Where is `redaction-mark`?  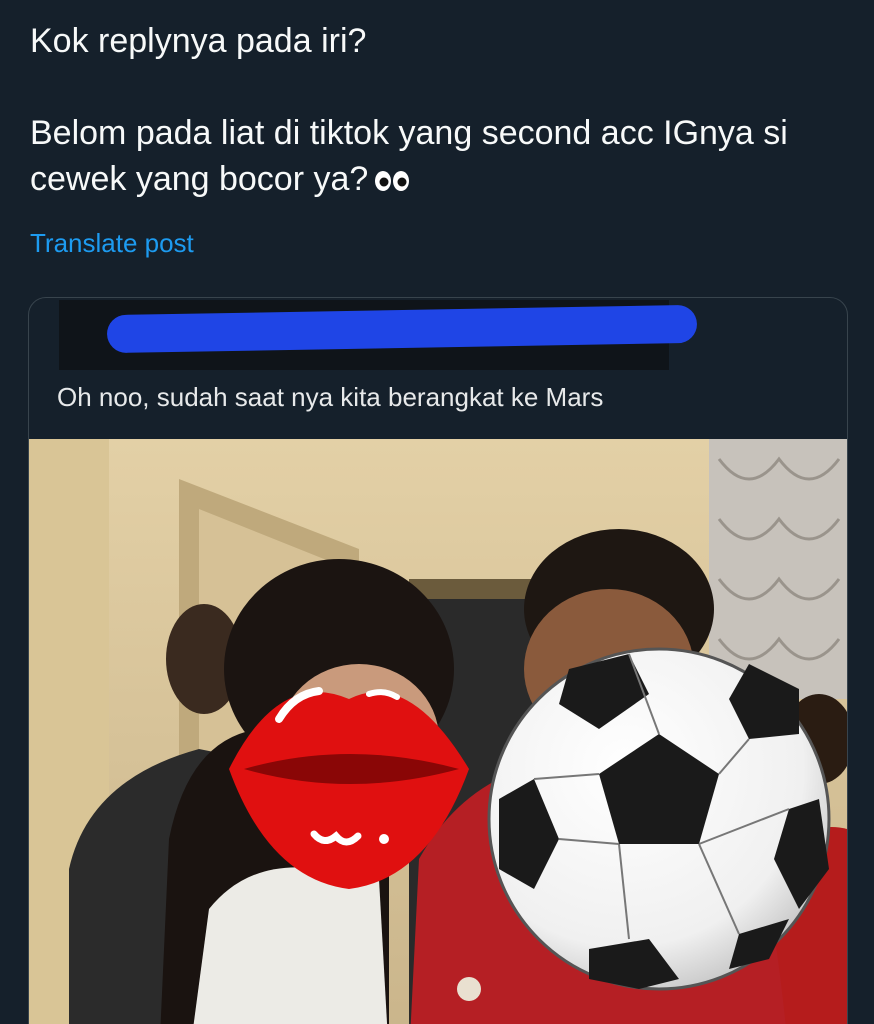 redaction-mark is located at coordinates (402, 329).